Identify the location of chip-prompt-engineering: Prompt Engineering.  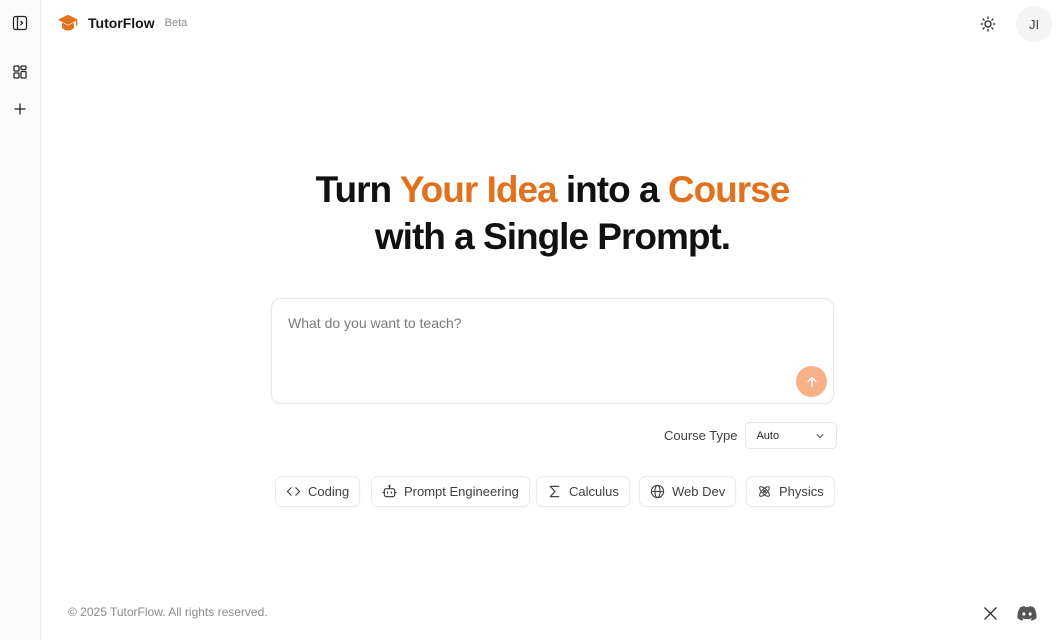
(450, 491).